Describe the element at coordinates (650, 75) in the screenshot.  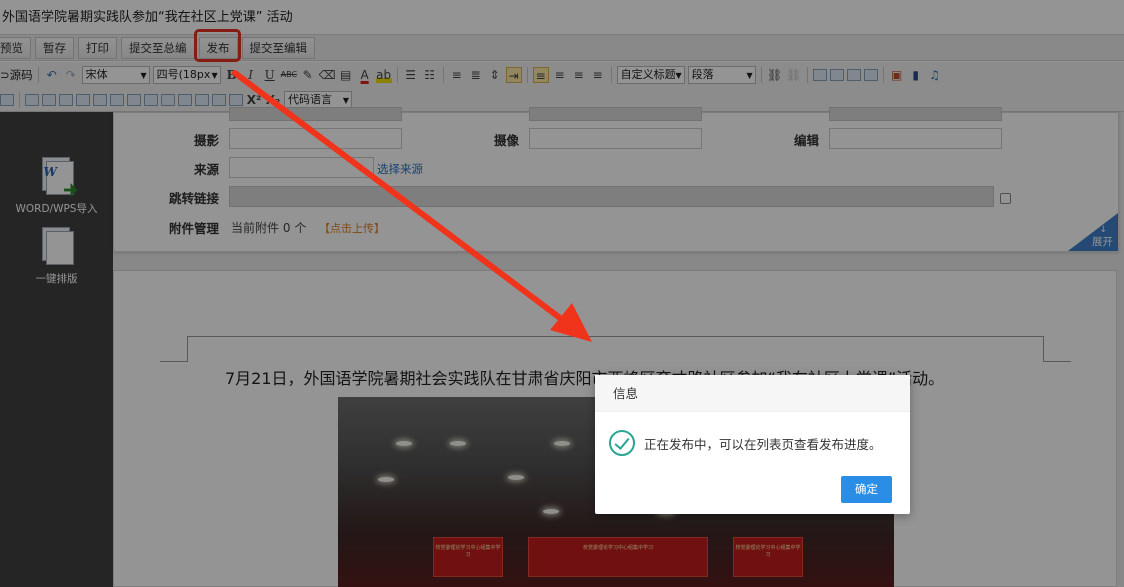
I see `custom-heading-select: 自定义标题 ▼` at that location.